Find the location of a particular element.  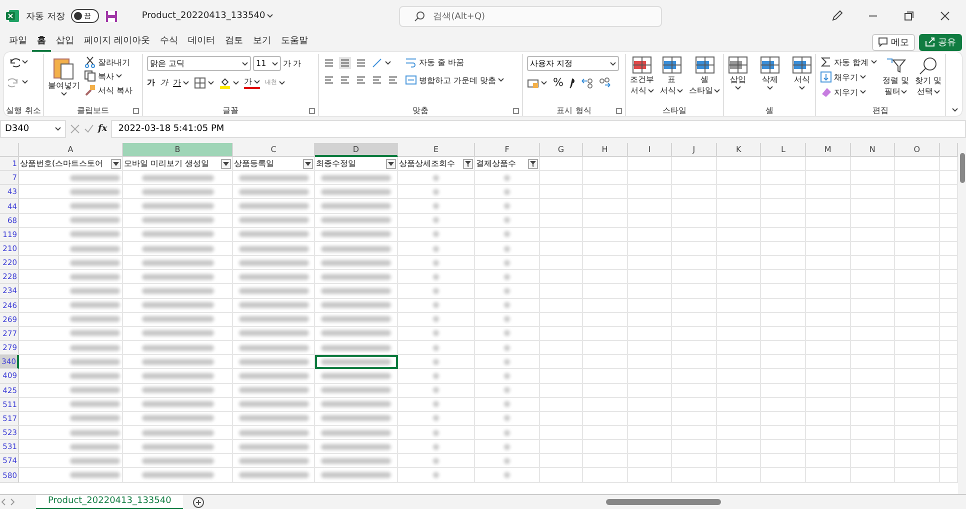

column-header: M is located at coordinates (828, 150).